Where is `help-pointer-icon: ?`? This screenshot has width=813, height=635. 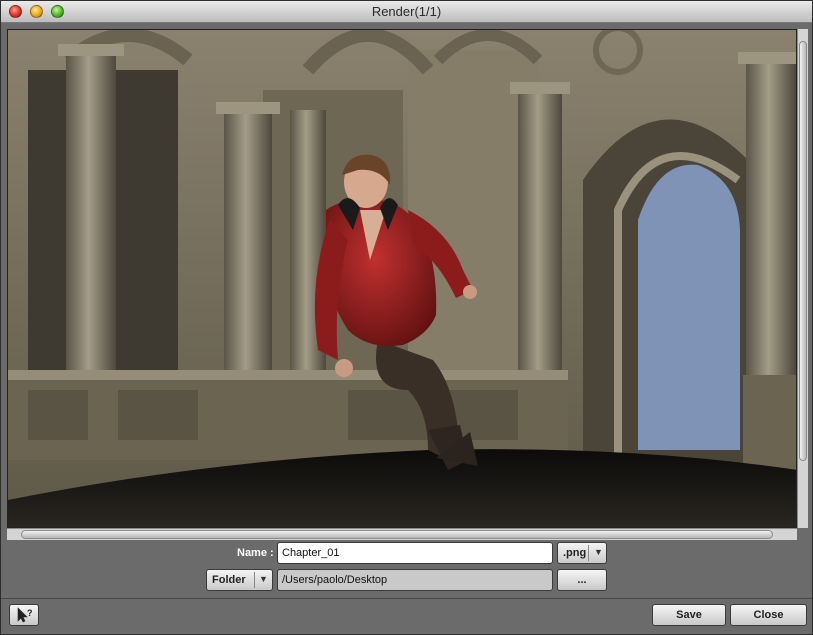
help-pointer-icon: ? is located at coordinates (25, 615).